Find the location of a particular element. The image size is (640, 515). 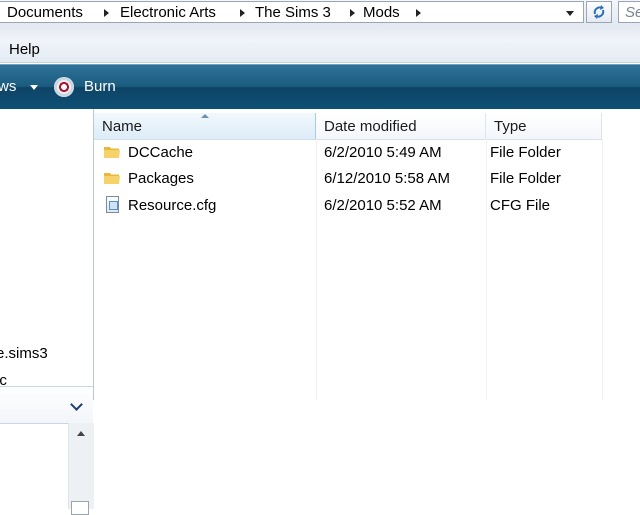

refresh-button is located at coordinates (599, 12).